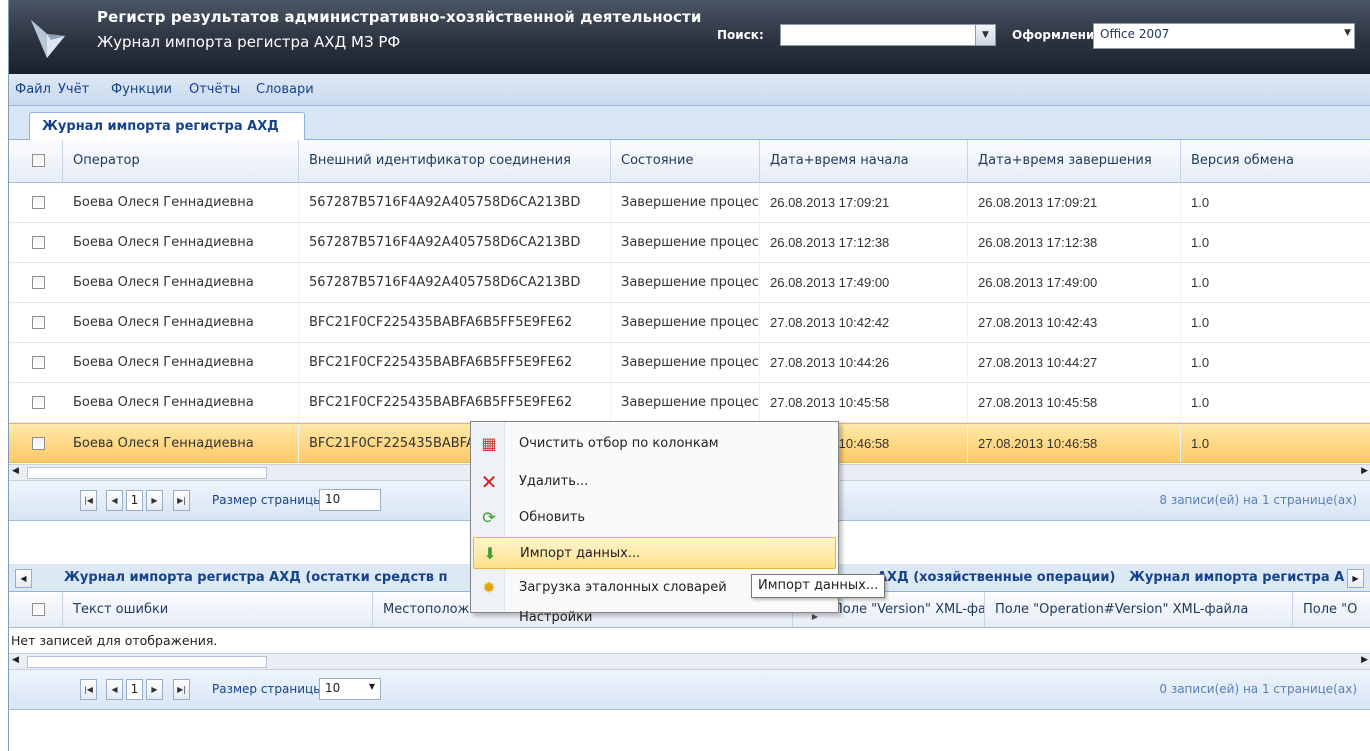 Image resolution: width=1370 pixels, height=751 pixels. Describe the element at coordinates (455, 402) in the screenshot. I see `cell-connection-id: BFC21F0CF225435BABFA6B5FF5E9FE62` at that location.